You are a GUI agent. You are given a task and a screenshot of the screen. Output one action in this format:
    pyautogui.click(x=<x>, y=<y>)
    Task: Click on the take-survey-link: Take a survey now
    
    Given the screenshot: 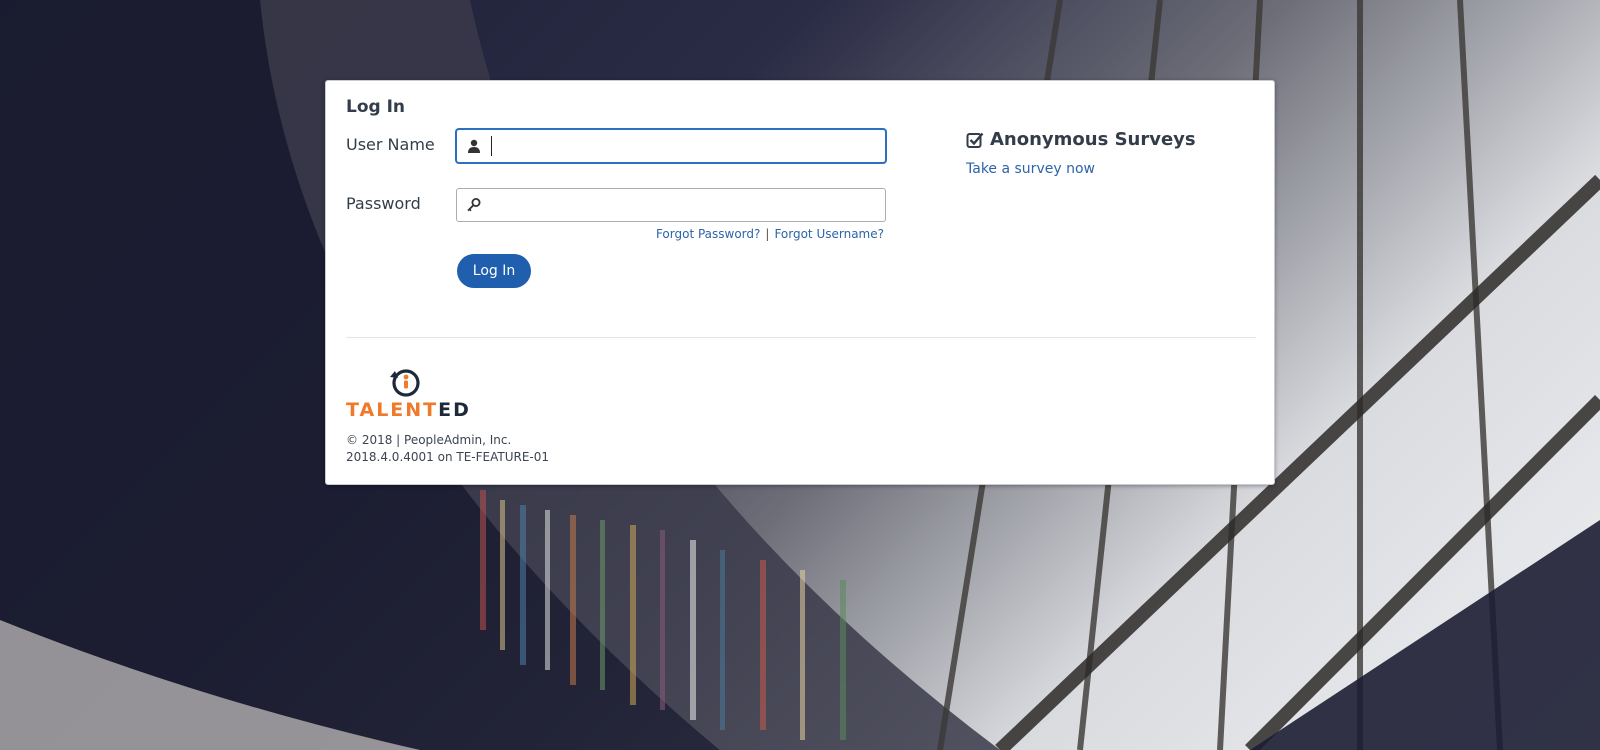 What is the action you would take?
    pyautogui.click(x=1030, y=169)
    